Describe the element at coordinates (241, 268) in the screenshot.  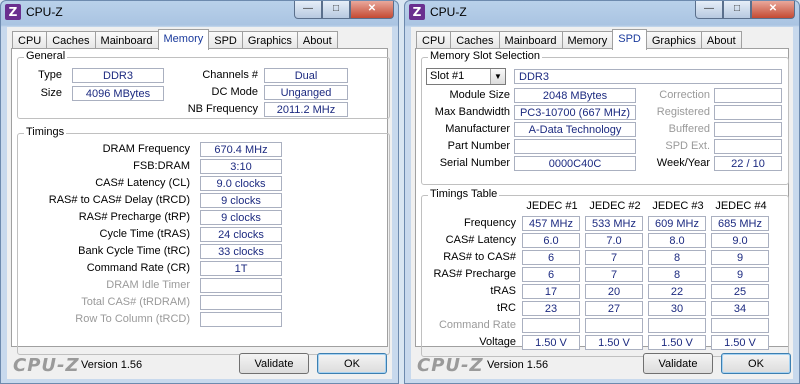
I see `timing-value: 1T` at that location.